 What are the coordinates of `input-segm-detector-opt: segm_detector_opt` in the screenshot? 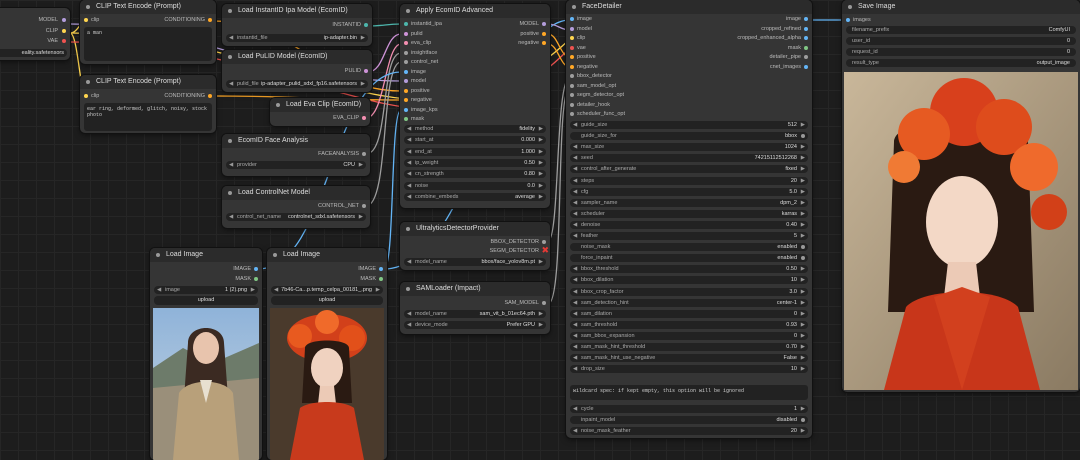 It's located at (600, 95).